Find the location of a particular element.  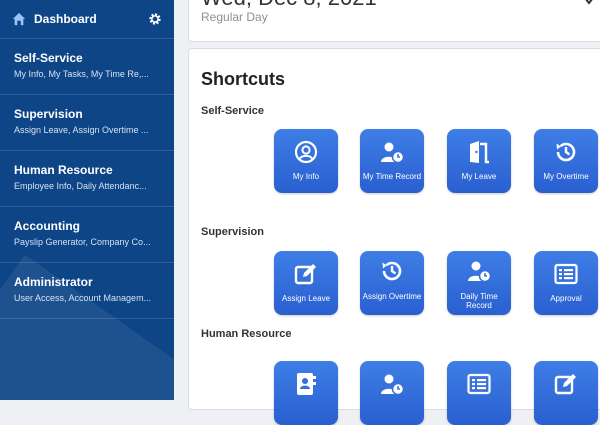

shortcuts-heading: Shortcuts is located at coordinates (243, 79).